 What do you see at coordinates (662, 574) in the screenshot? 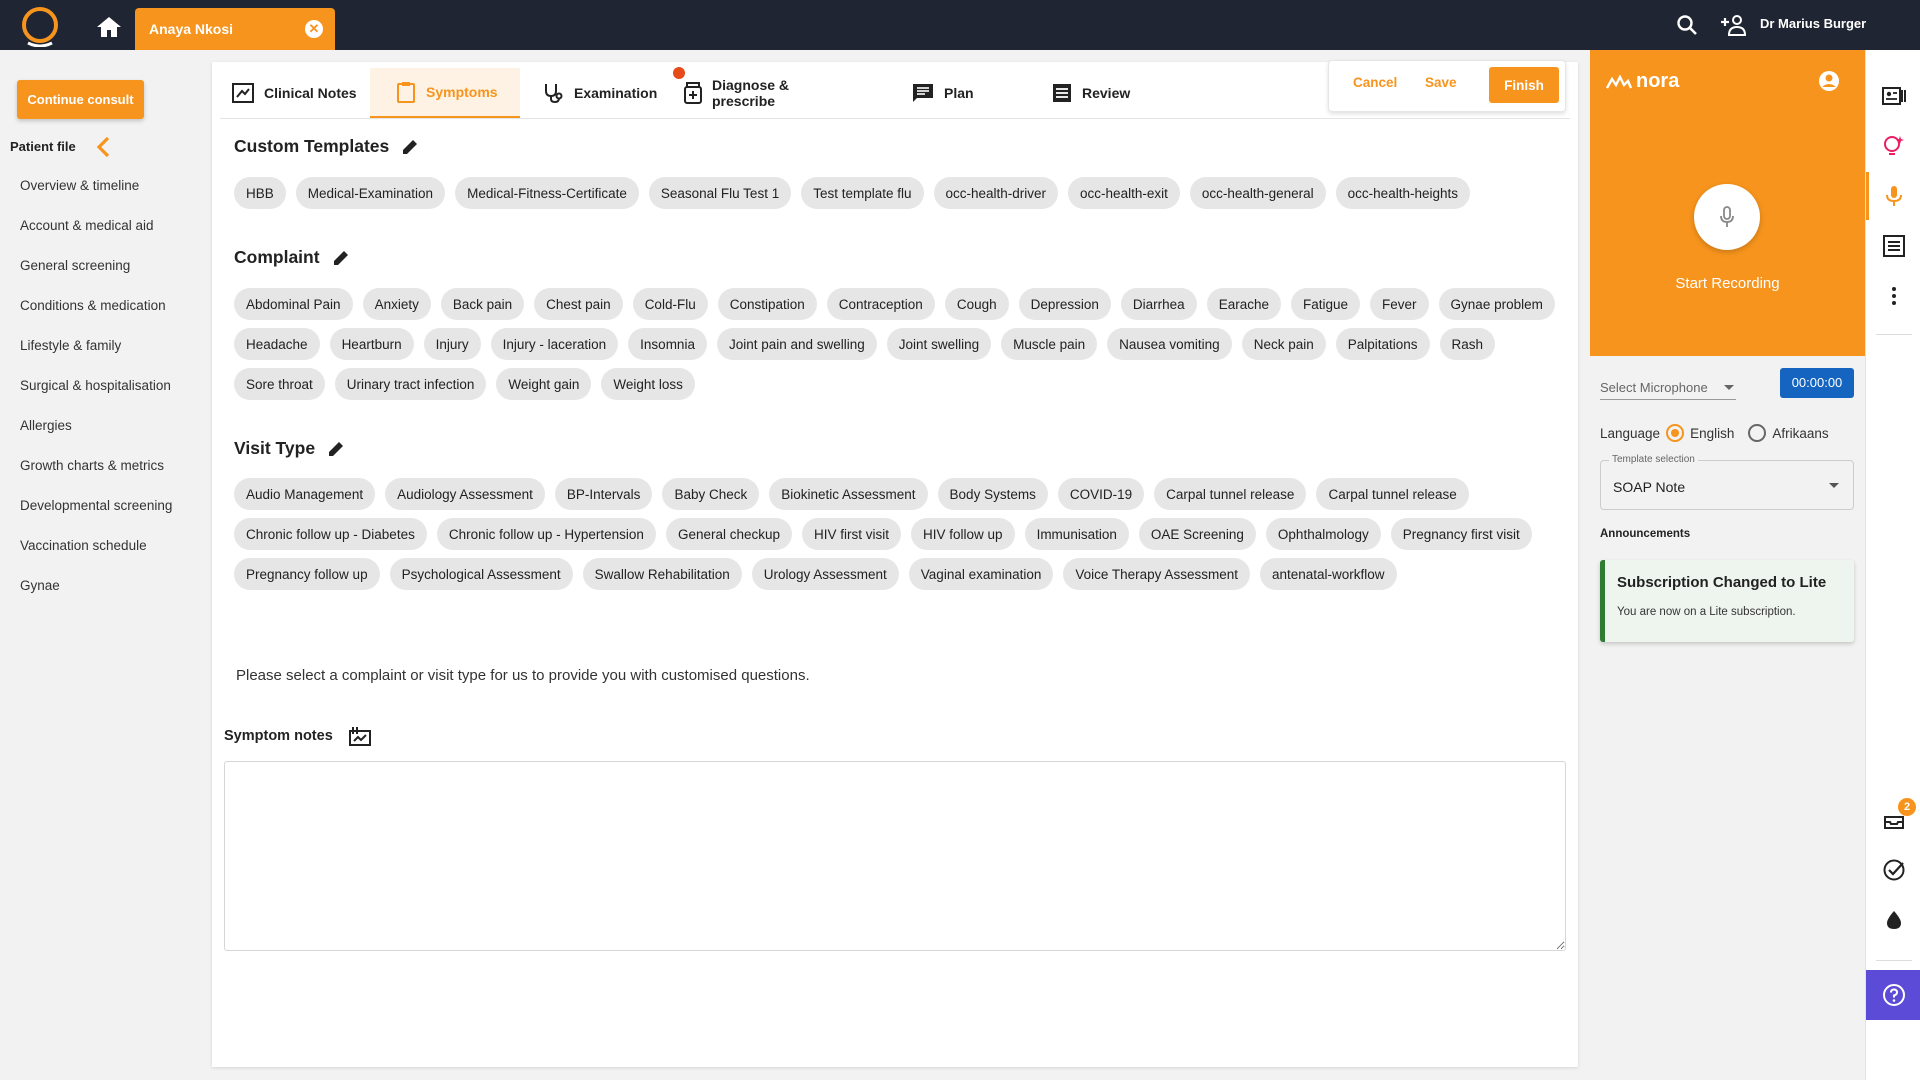
I see `chip: Swallow Rehabilitation` at bounding box center [662, 574].